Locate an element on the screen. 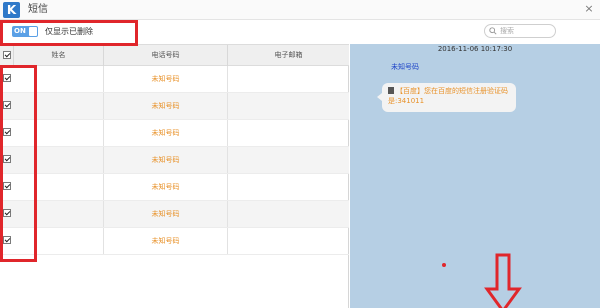 The image size is (600, 308). show-deleted-label: 仅显示已删除 is located at coordinates (69, 31).